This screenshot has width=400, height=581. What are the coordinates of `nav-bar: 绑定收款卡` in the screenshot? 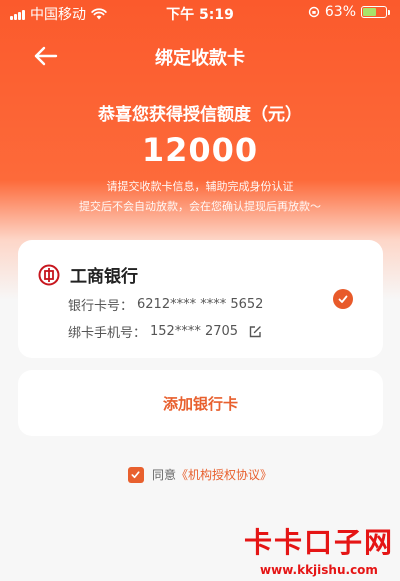 It's located at (200, 56).